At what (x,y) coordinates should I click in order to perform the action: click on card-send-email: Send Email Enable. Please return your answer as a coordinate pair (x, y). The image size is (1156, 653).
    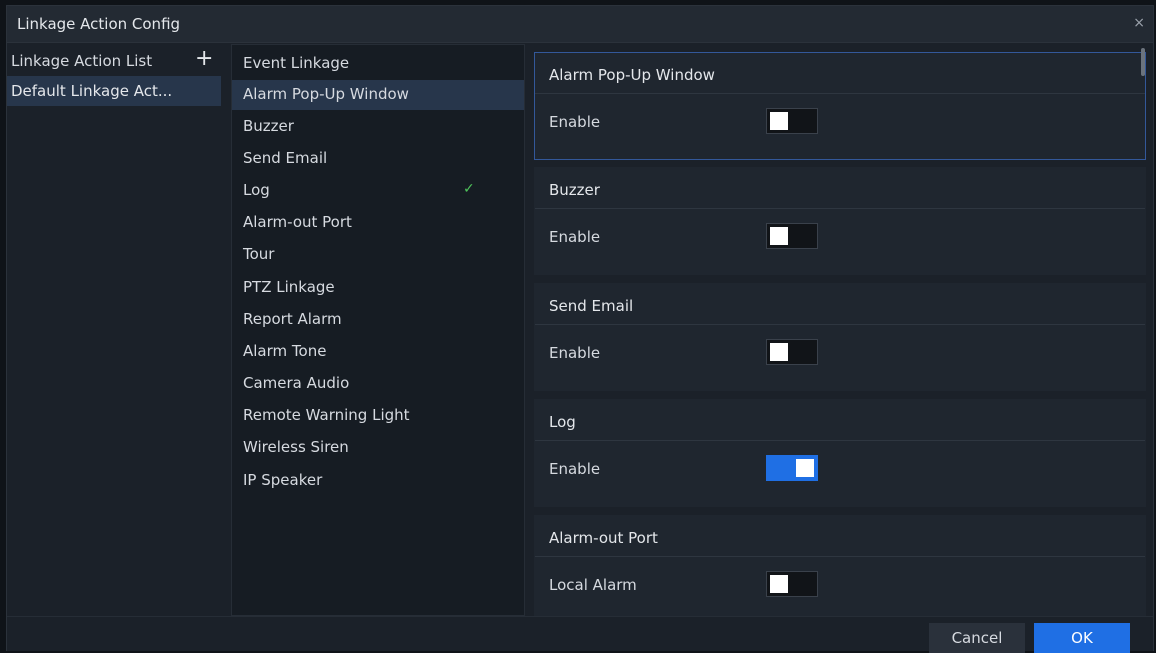
    Looking at the image, I should click on (840, 337).